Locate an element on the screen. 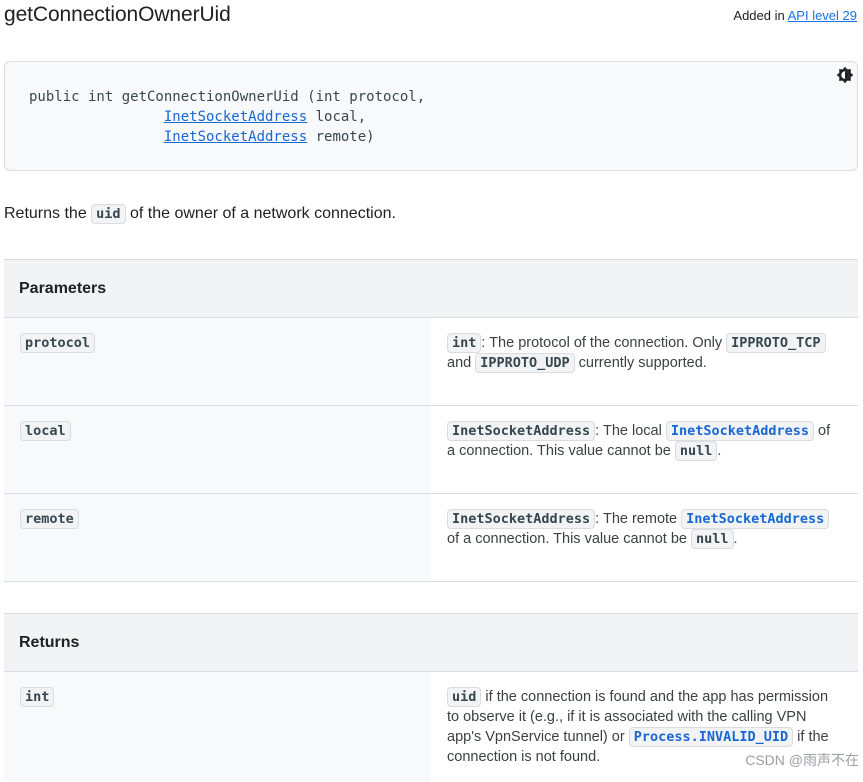 The width and height of the screenshot is (863, 782). param-type: int is located at coordinates (464, 343).